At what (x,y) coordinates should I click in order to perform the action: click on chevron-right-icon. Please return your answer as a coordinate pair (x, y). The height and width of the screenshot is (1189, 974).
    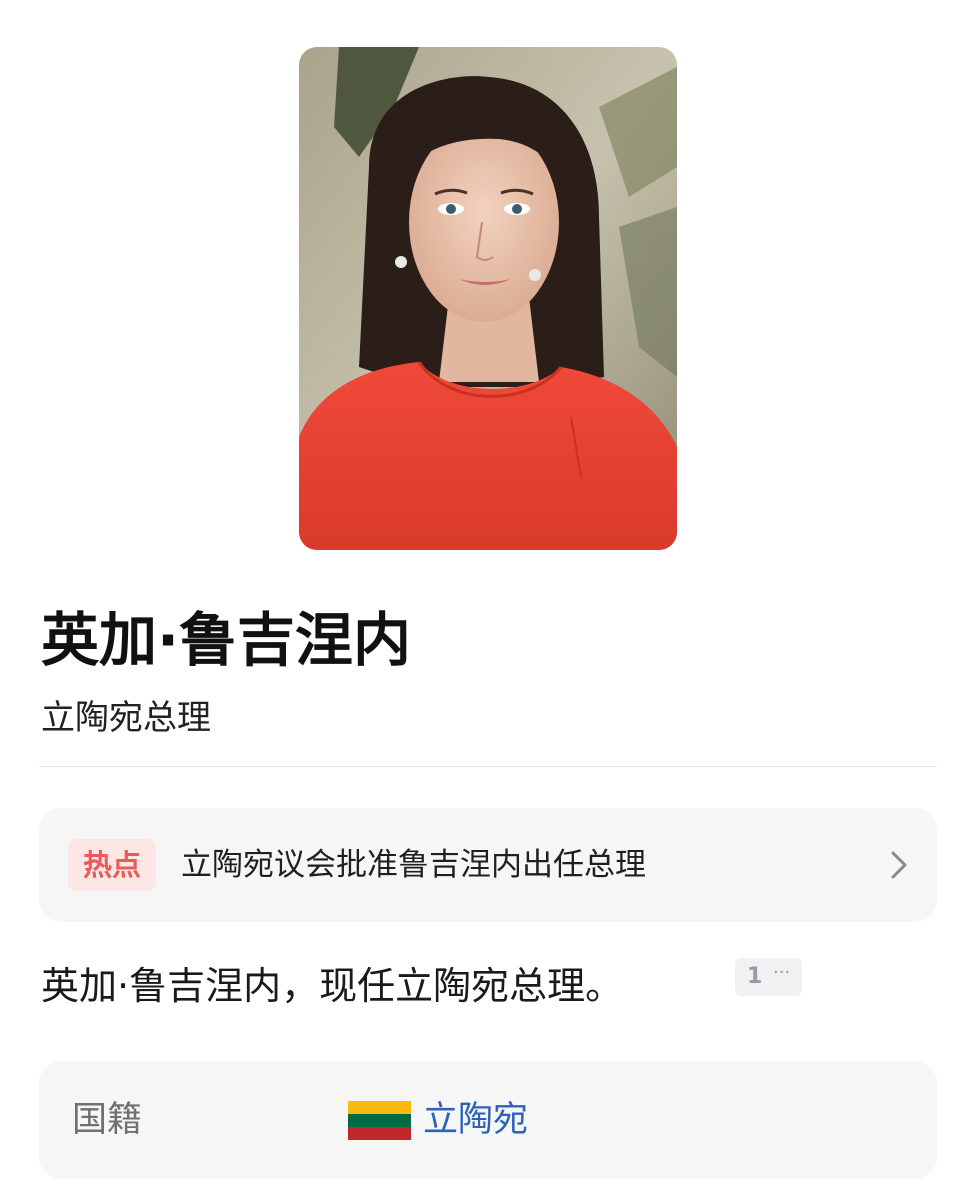
    Looking at the image, I should click on (899, 865).